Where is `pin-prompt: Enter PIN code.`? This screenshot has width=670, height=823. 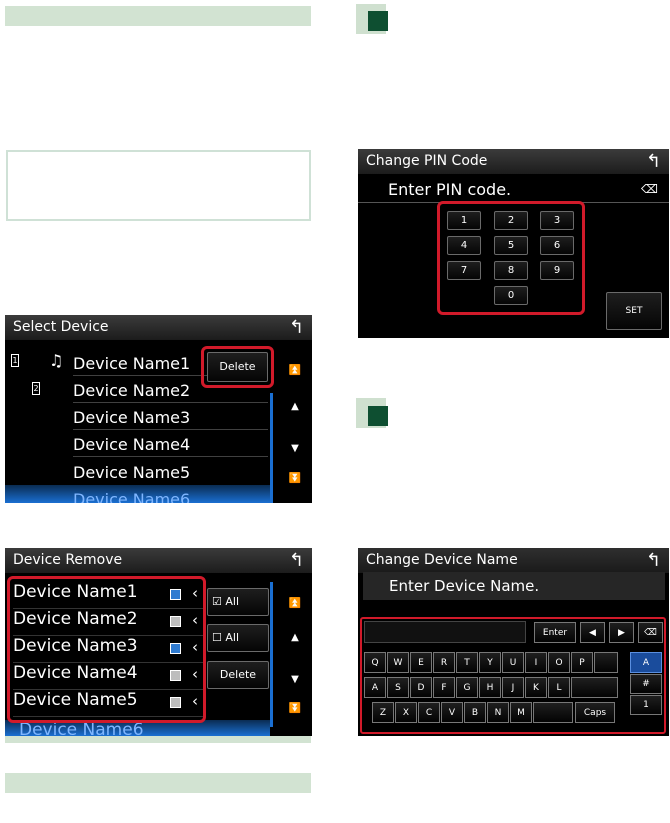 pin-prompt: Enter PIN code. is located at coordinates (450, 189).